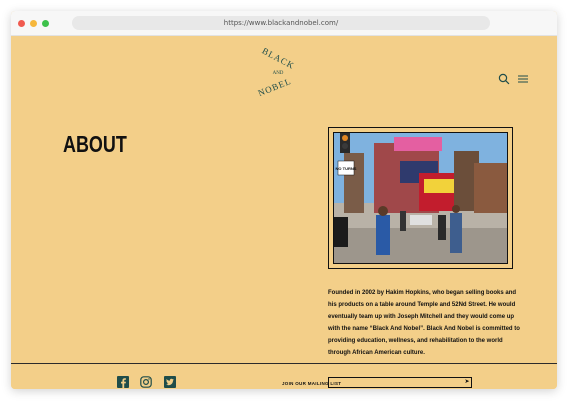  I want to click on minimize-window-button, so click(33, 23).